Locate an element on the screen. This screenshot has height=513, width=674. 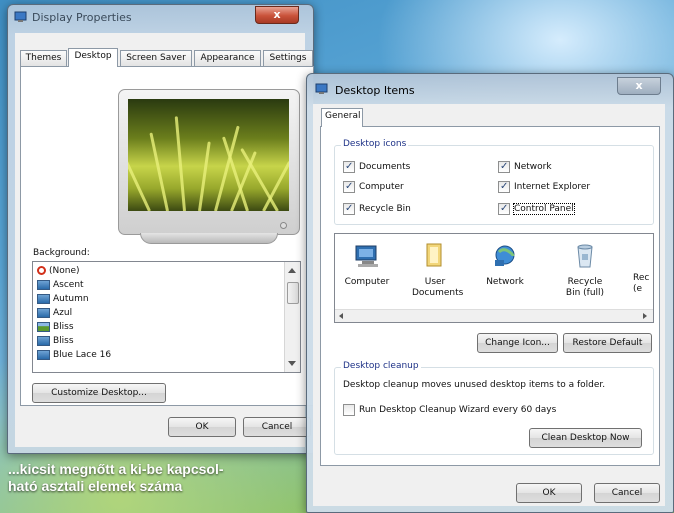
run-cleanup-checkbox: Run Desktop Cleanup Wizard every 60 days is located at coordinates (449, 410).